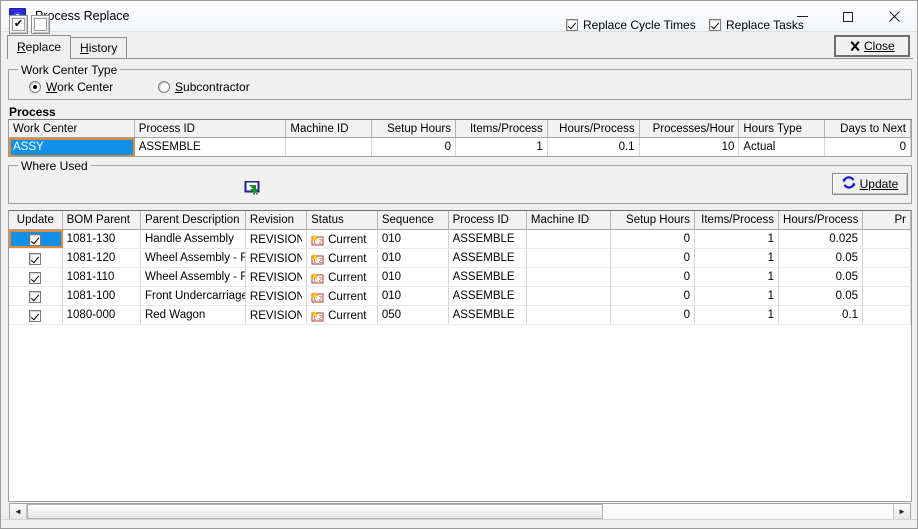  Describe the element at coordinates (40, 24) in the screenshot. I see `select-none-toggle` at that location.